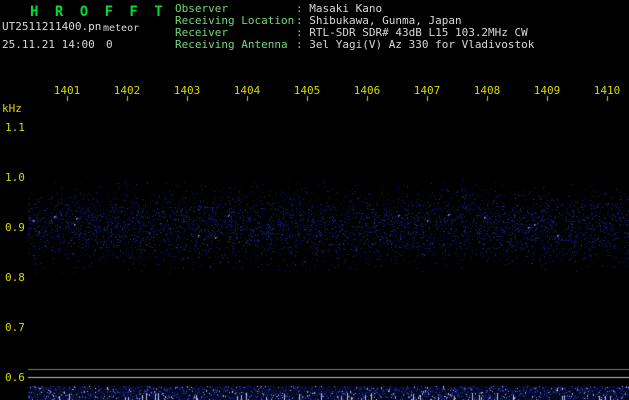  Describe the element at coordinates (15, 277) in the screenshot. I see `y-tick: 0.8` at that location.